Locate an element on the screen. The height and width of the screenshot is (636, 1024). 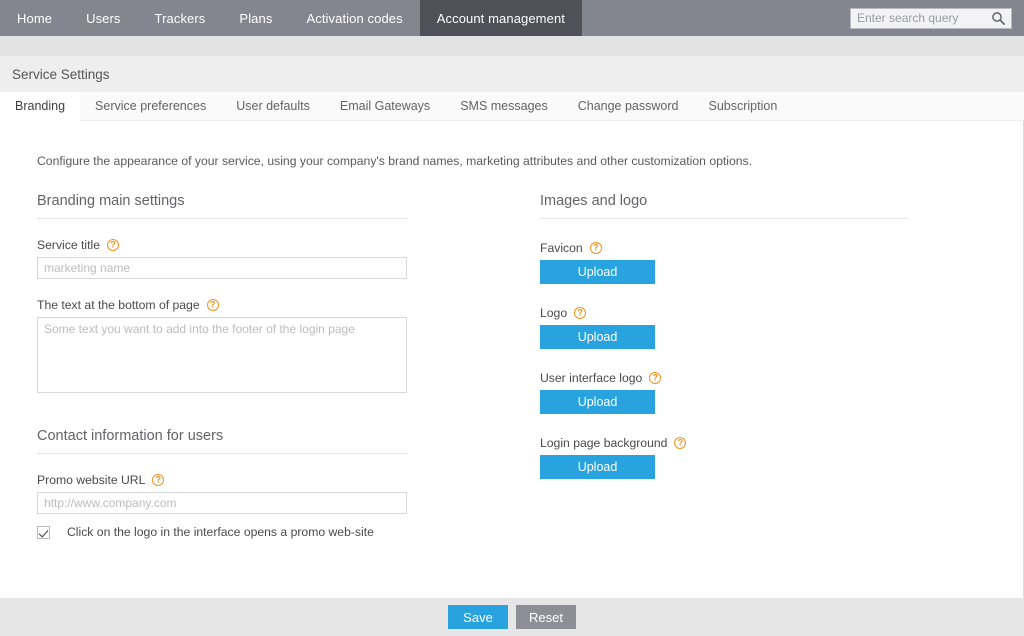
upload-logo-button: Upload is located at coordinates (597, 337).